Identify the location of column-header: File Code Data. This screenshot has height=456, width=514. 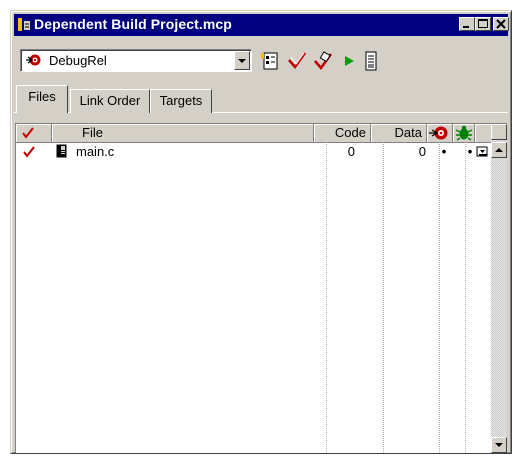
(254, 133).